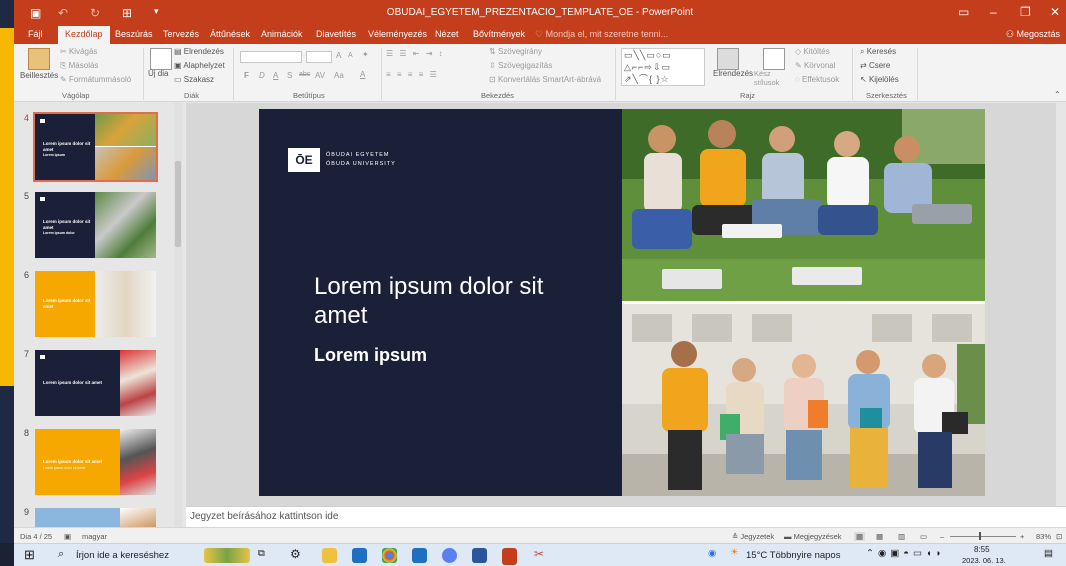  What do you see at coordinates (545, 79) in the screenshot?
I see `smartart-button: ⊡ Konvertálás SmartArt-ábrává` at bounding box center [545, 79].